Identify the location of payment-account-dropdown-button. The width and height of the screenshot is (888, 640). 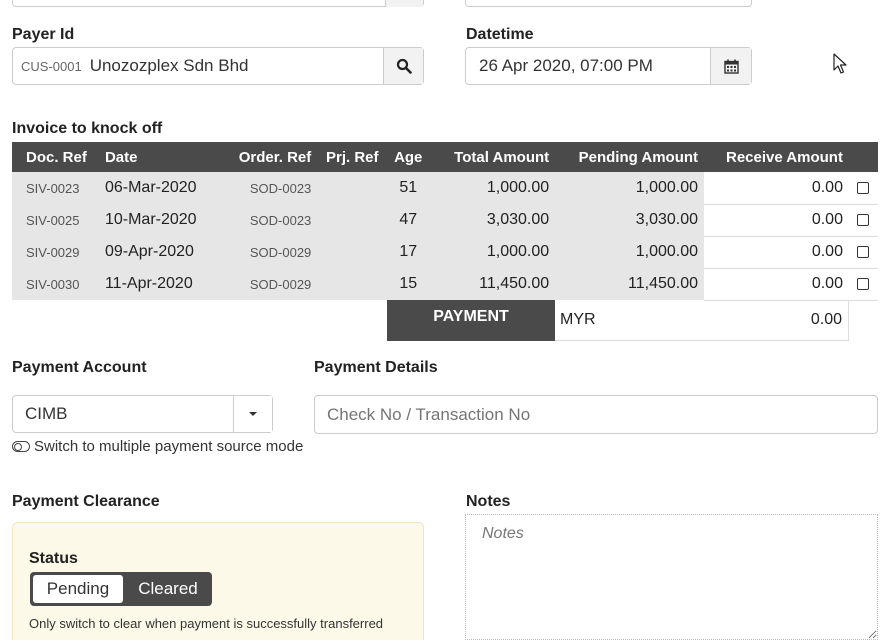
(252, 414).